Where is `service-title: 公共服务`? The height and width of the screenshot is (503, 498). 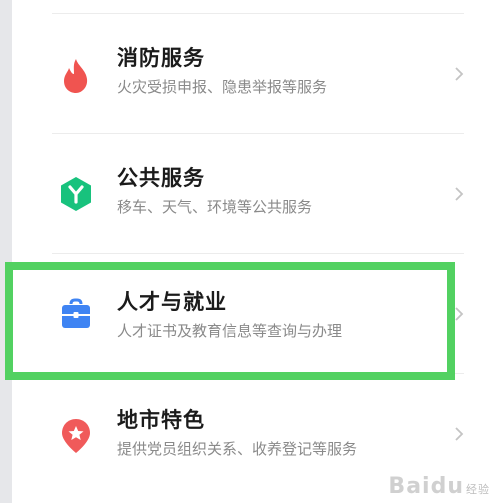 service-title: 公共服务 is located at coordinates (161, 178).